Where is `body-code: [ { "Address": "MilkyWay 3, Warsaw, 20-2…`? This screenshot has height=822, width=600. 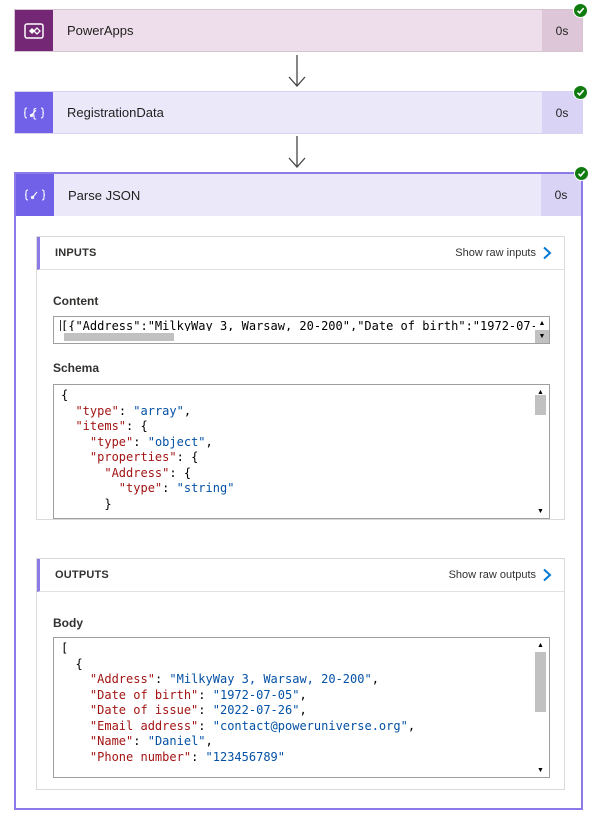
body-code: [ { "Address": "MilkyWay 3, Warsaw, 20-2… is located at coordinates (301, 701).